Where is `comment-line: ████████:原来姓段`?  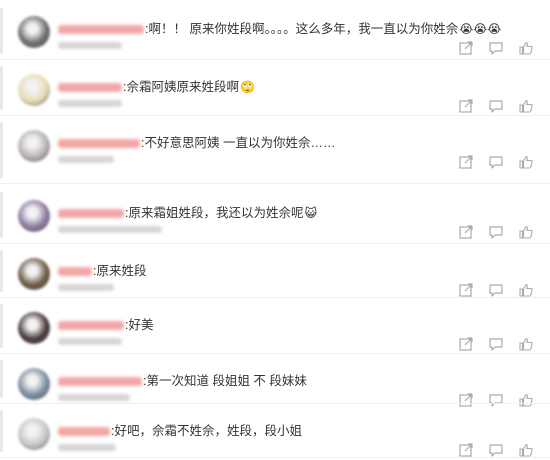
comment-line: ████████:原来姓段 is located at coordinates (103, 269).